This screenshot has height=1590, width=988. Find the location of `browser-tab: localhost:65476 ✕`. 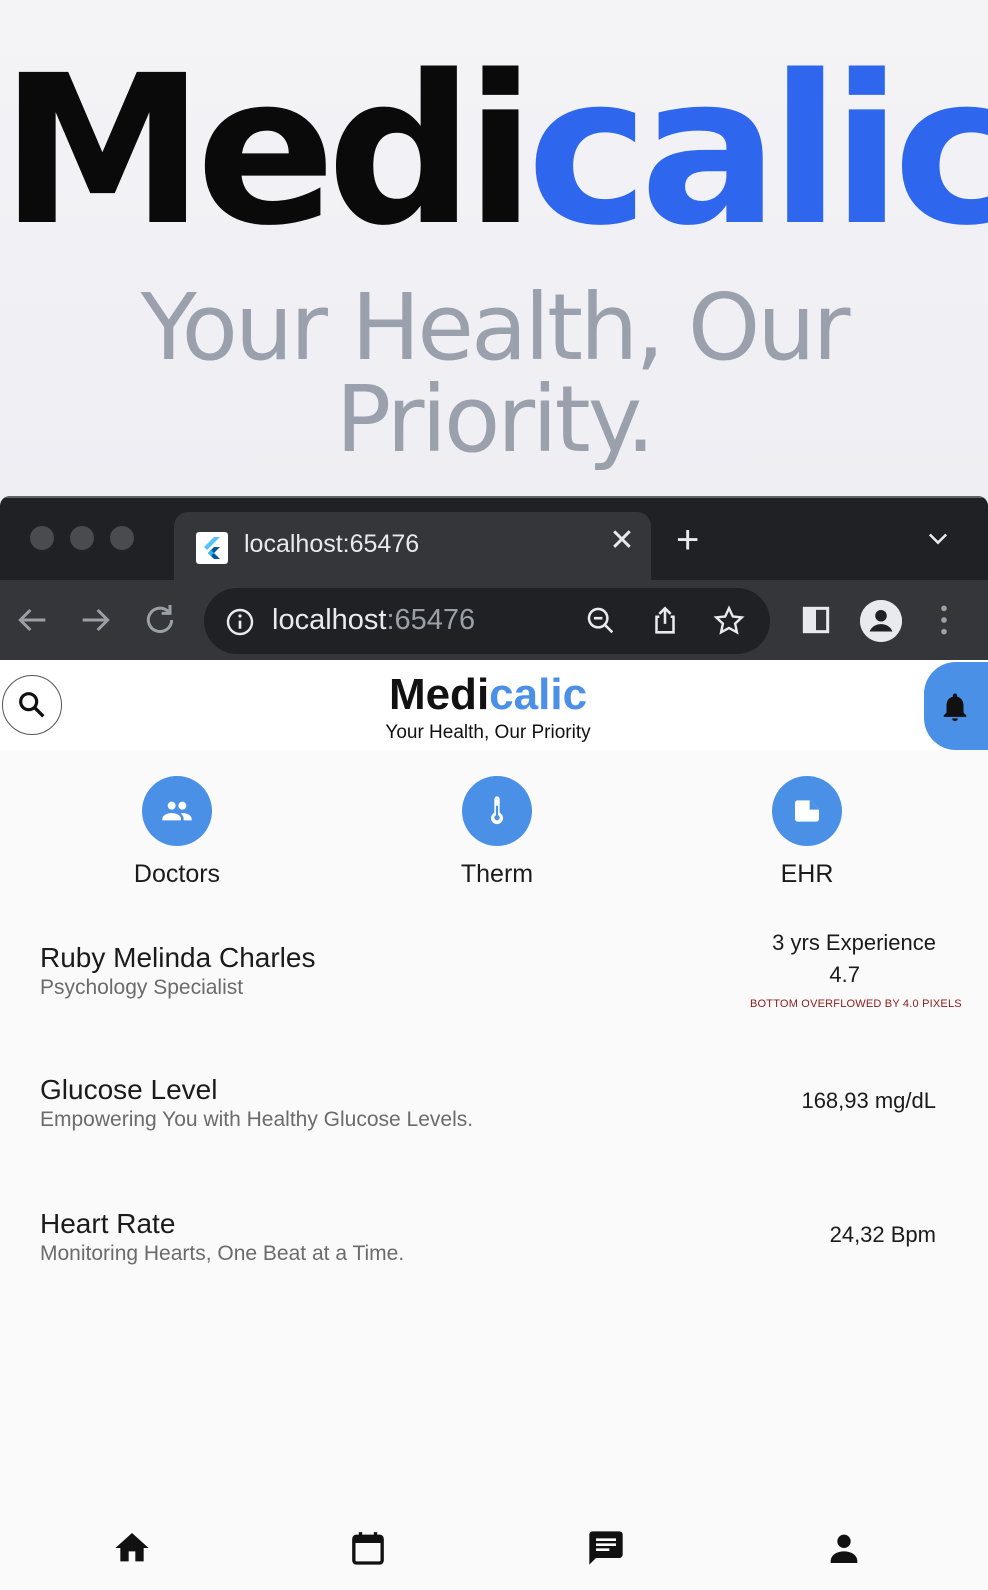

browser-tab: localhost:65476 ✕ is located at coordinates (412, 547).